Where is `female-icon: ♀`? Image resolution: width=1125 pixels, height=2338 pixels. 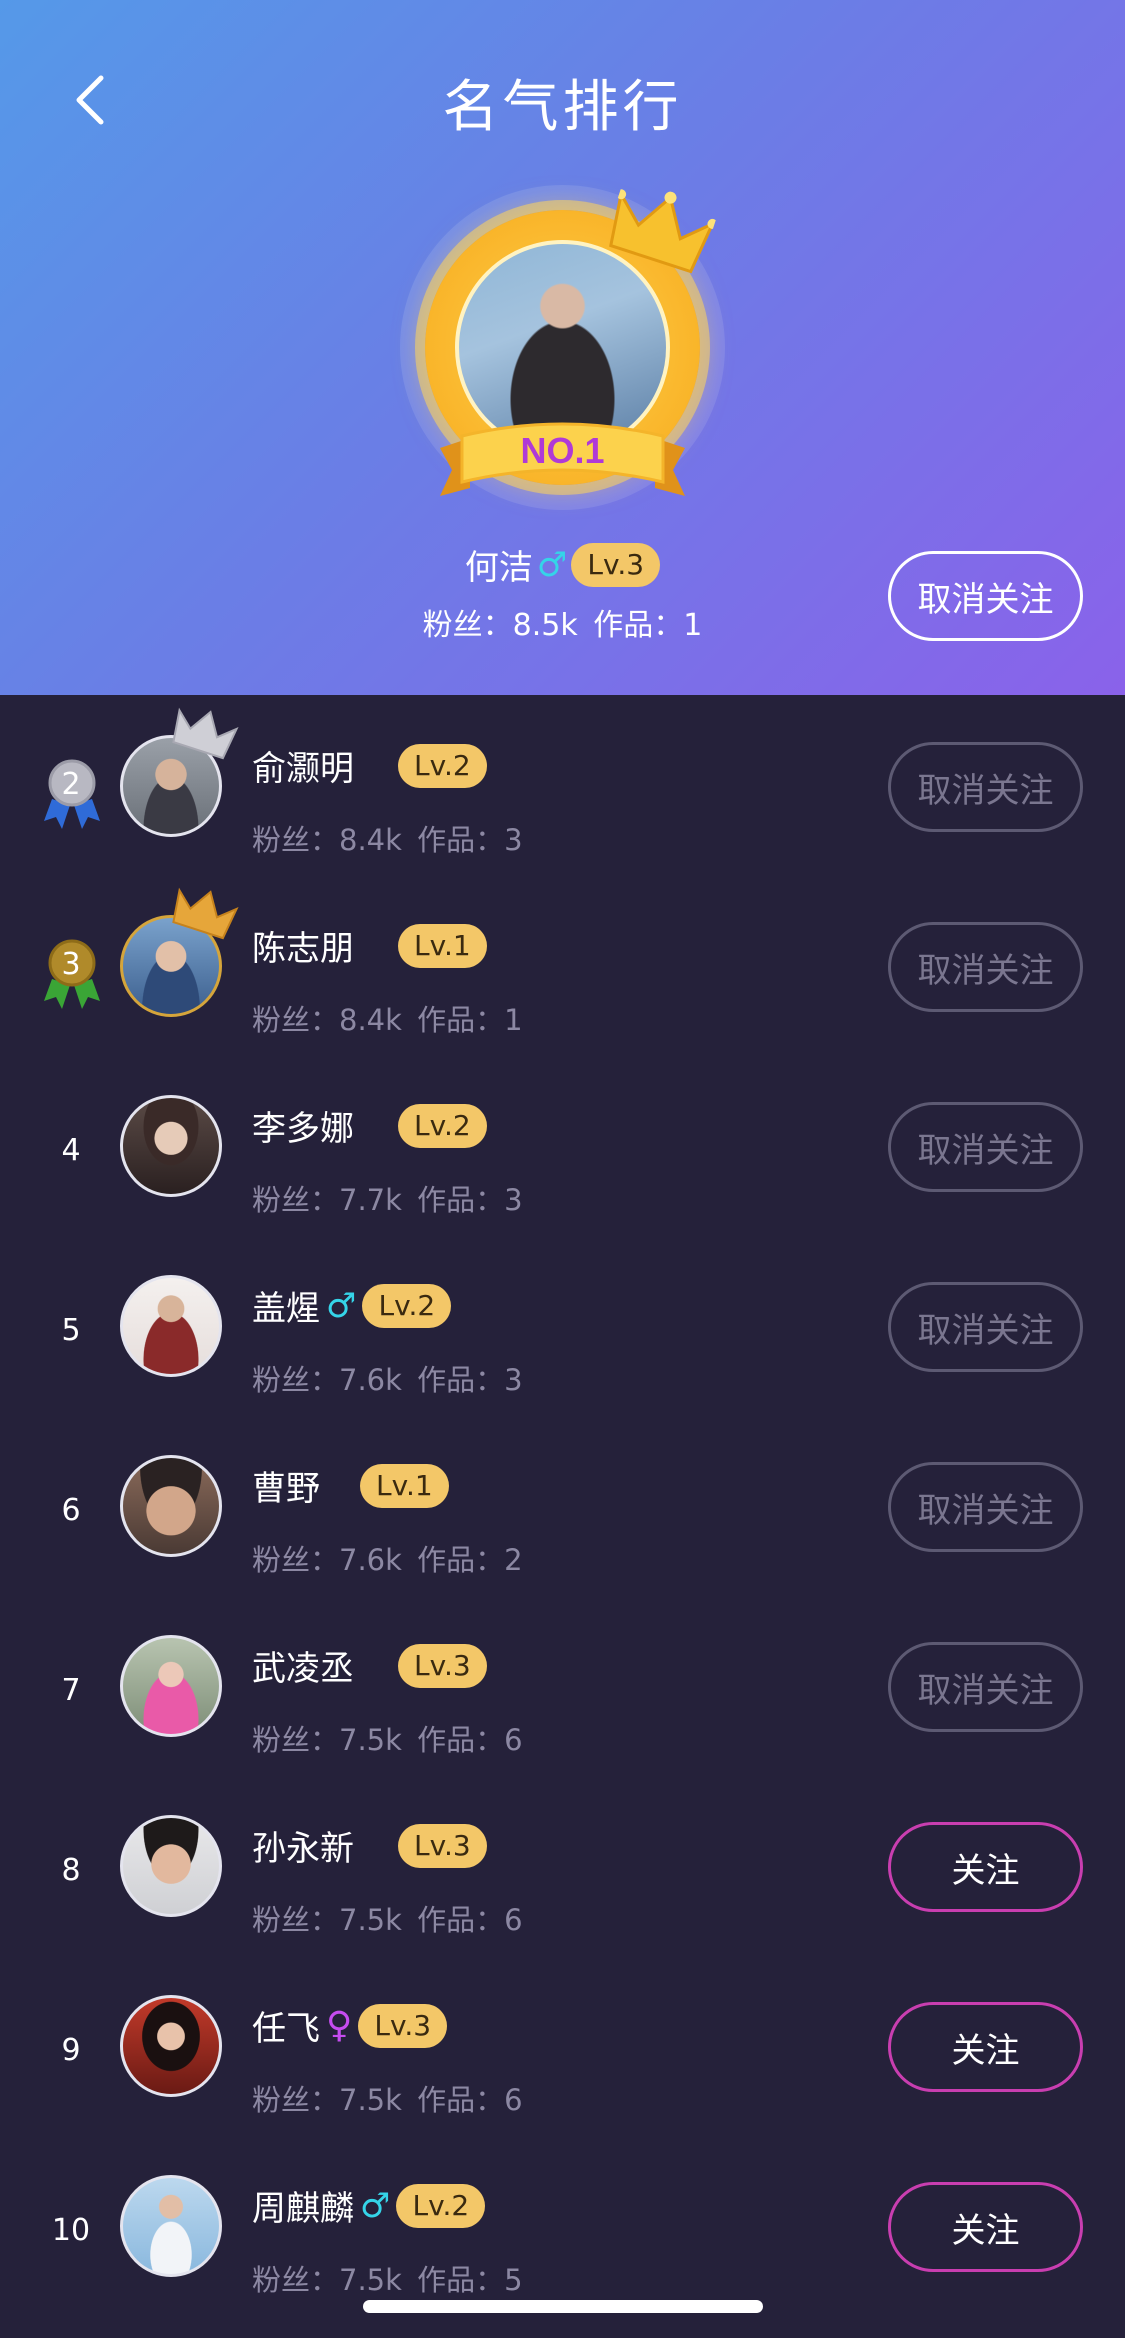 female-icon: ♀ is located at coordinates (339, 2025).